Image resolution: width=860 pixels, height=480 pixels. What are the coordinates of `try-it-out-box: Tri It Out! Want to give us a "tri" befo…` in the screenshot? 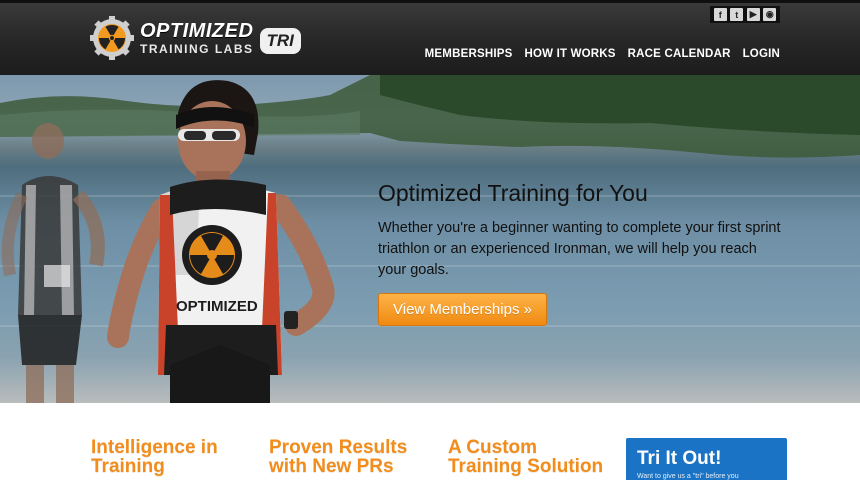 It's located at (706, 459).